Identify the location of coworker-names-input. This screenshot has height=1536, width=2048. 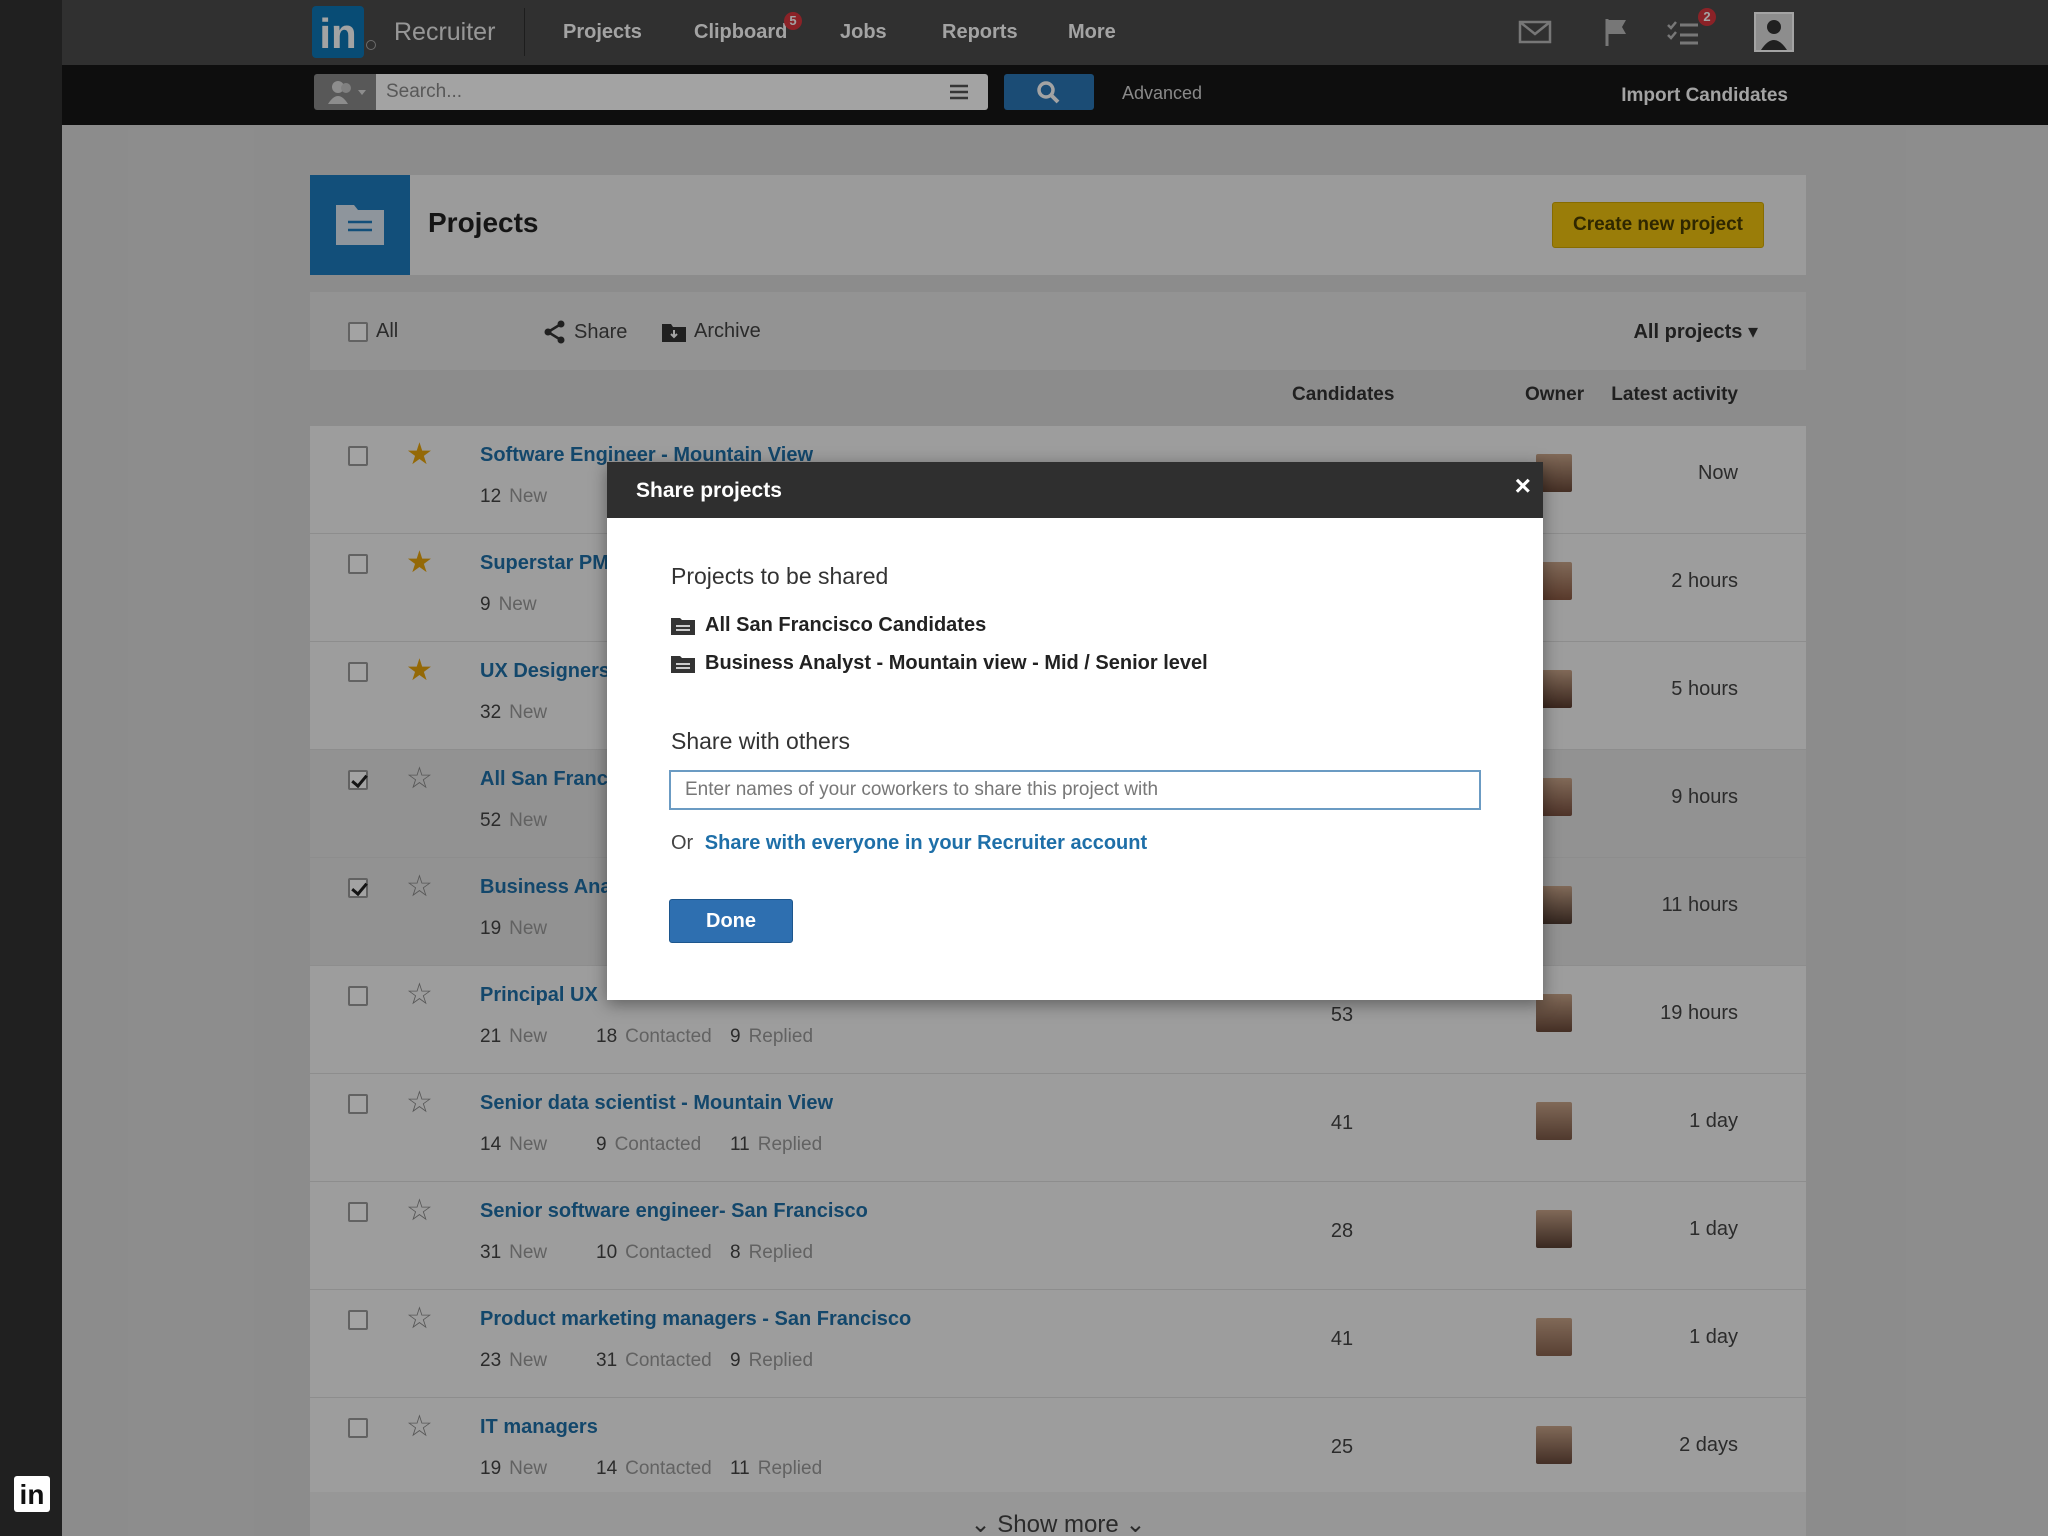
(1075, 790).